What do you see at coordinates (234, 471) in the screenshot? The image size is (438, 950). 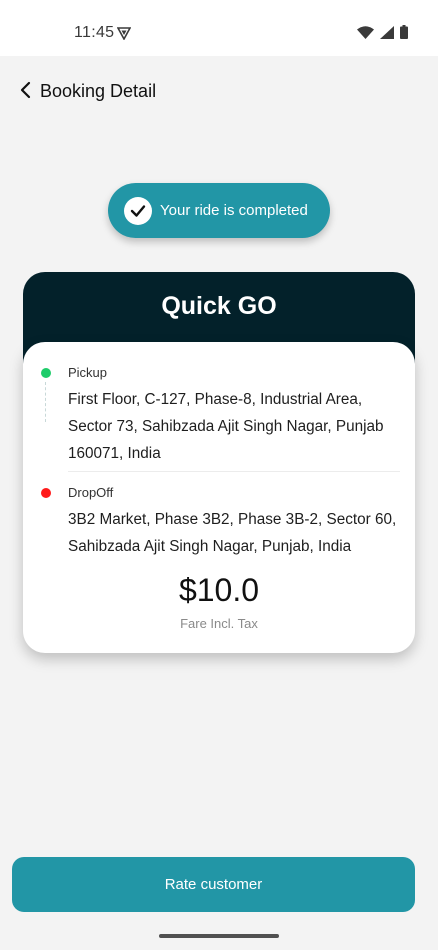 I see `divider` at bounding box center [234, 471].